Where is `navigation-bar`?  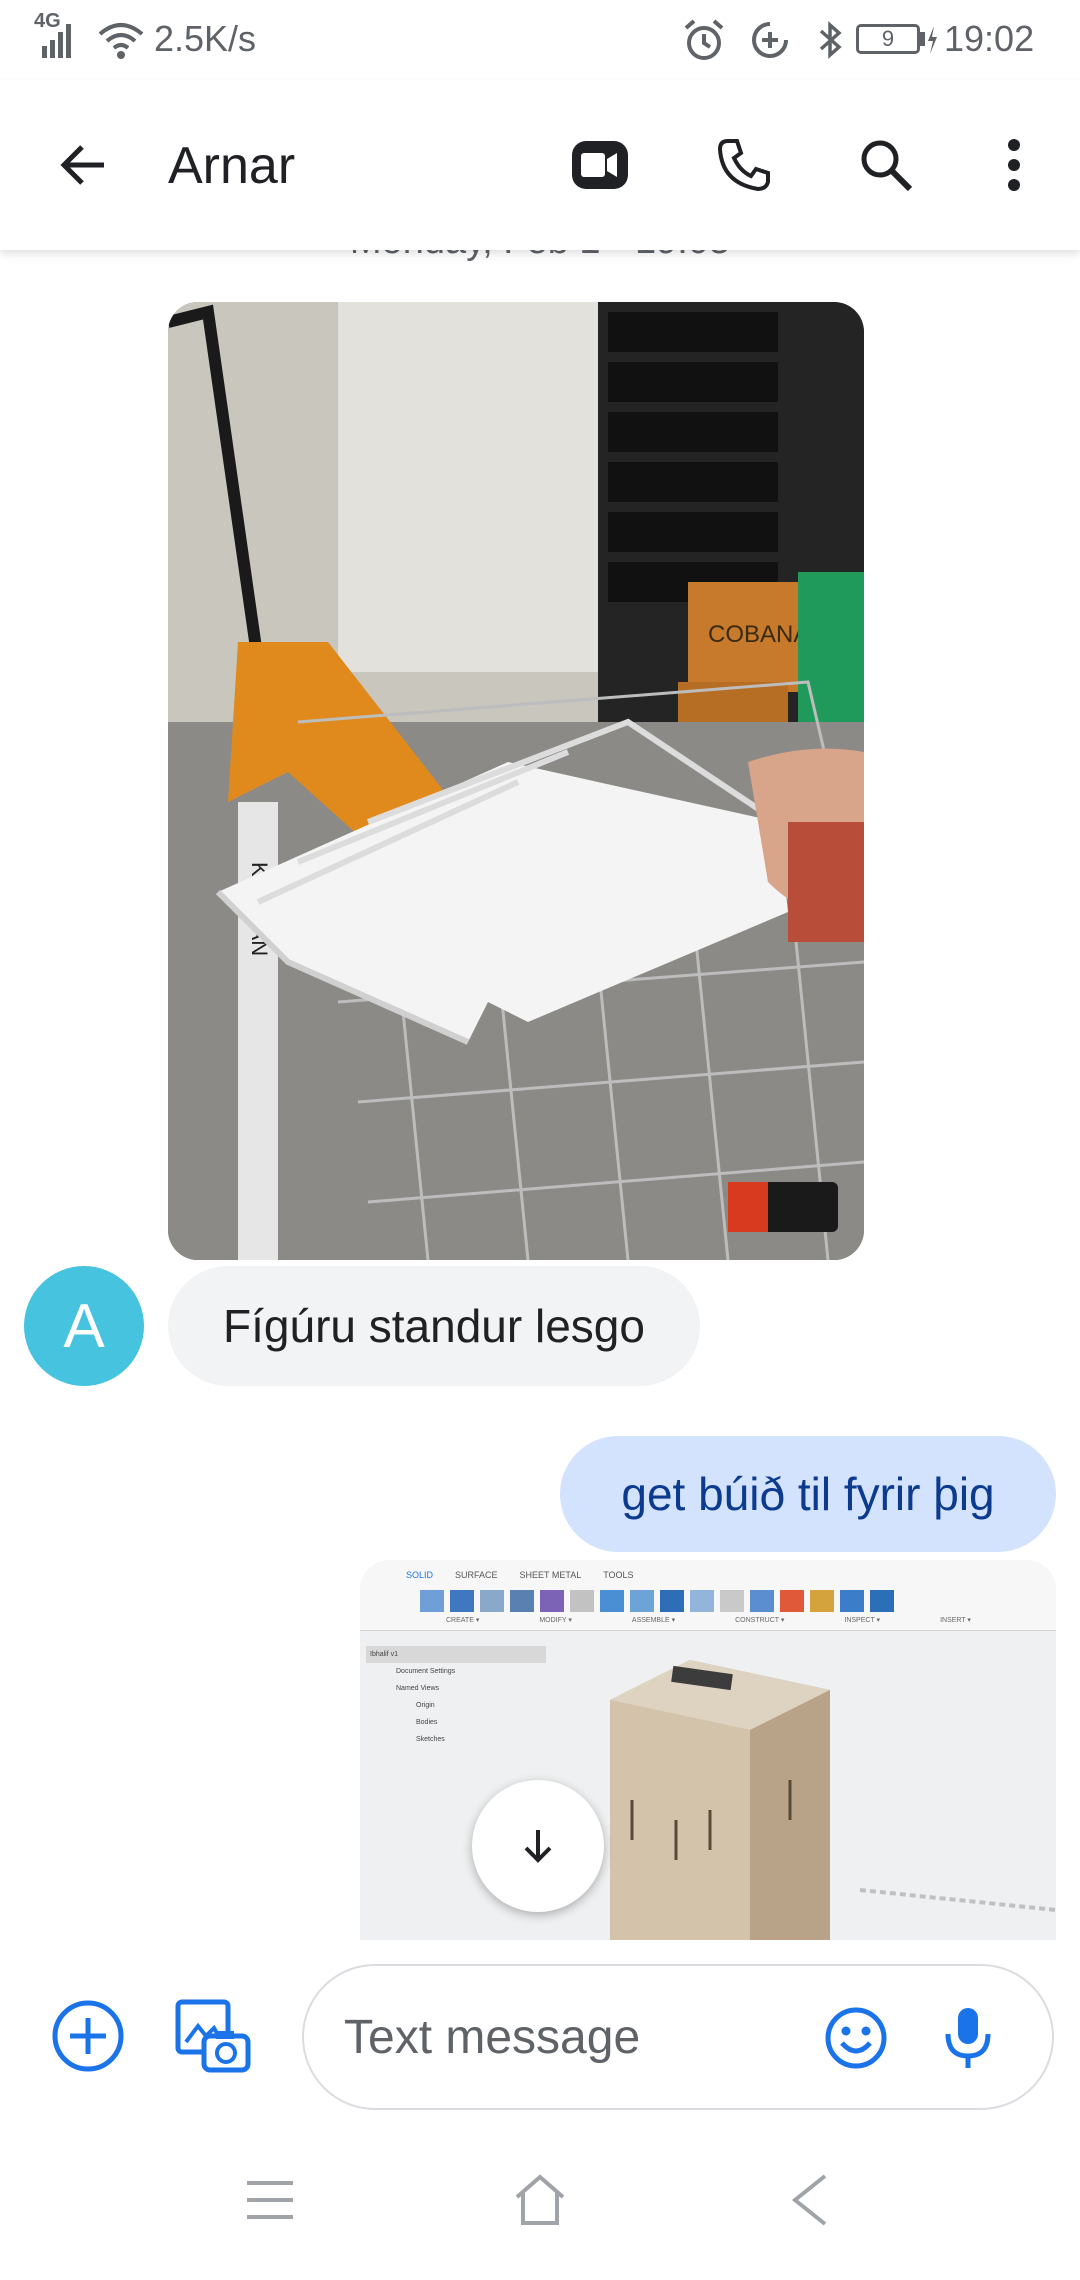
navigation-bar is located at coordinates (540, 2200).